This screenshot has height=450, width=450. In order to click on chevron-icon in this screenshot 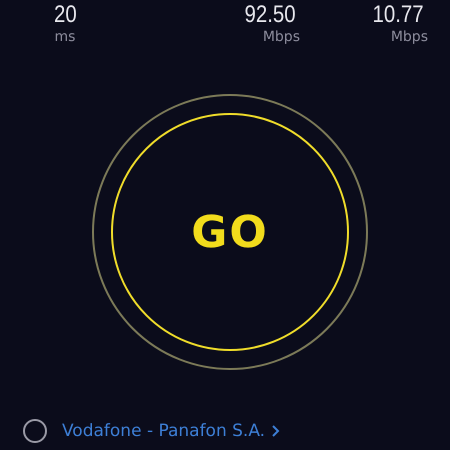, I will do `click(275, 431)`.